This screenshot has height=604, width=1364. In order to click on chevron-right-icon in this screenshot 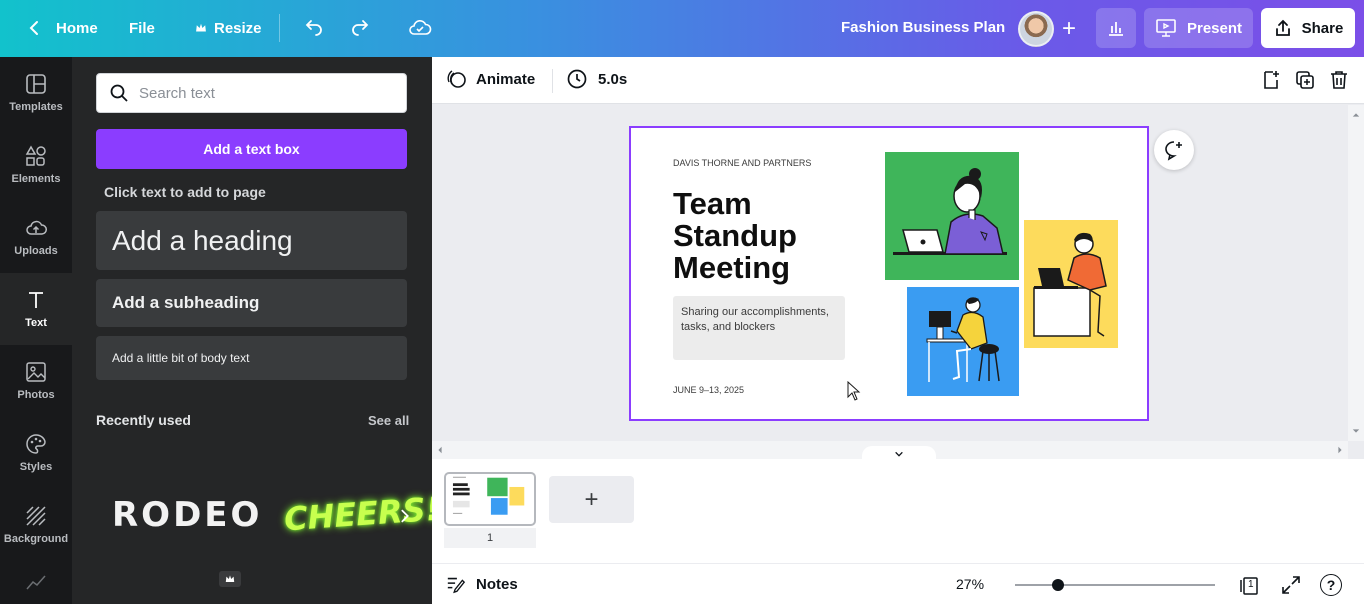, I will do `click(405, 516)`.